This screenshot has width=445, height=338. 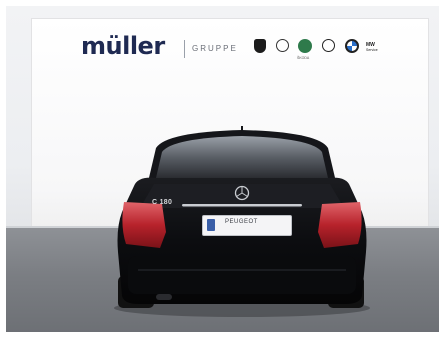 What do you see at coordinates (340, 225) in the screenshot?
I see `taillight-right` at bounding box center [340, 225].